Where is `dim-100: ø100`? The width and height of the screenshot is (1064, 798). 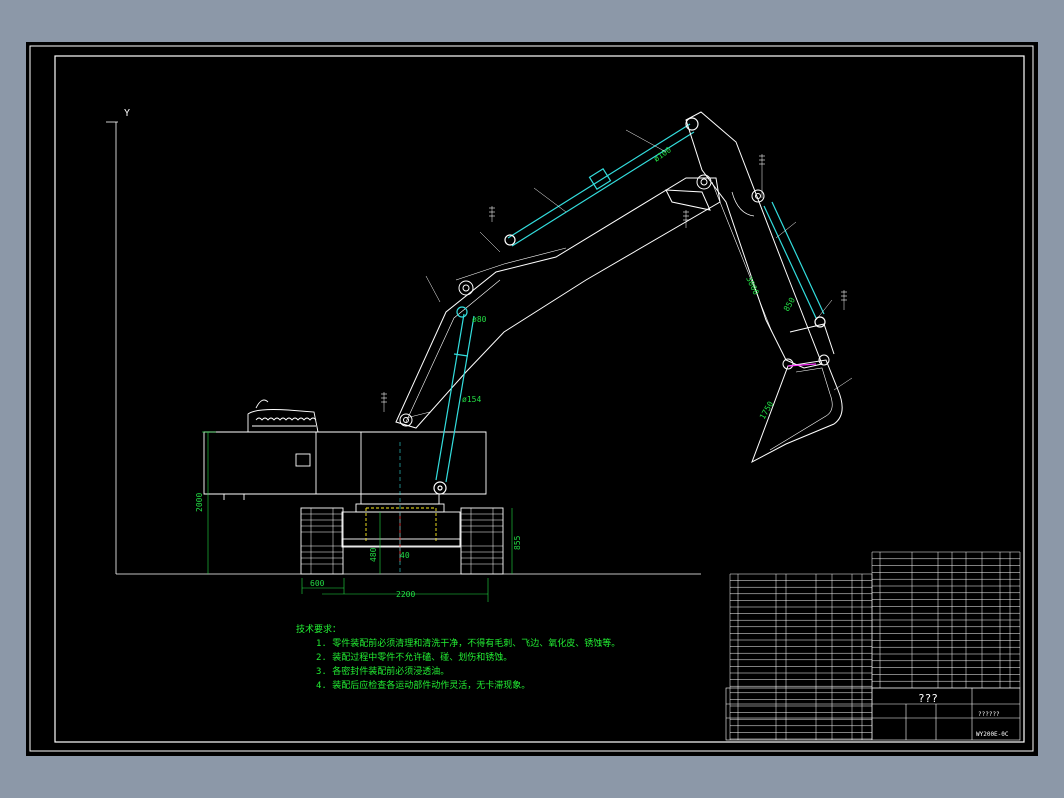 dim-100: ø100 is located at coordinates (662, 154).